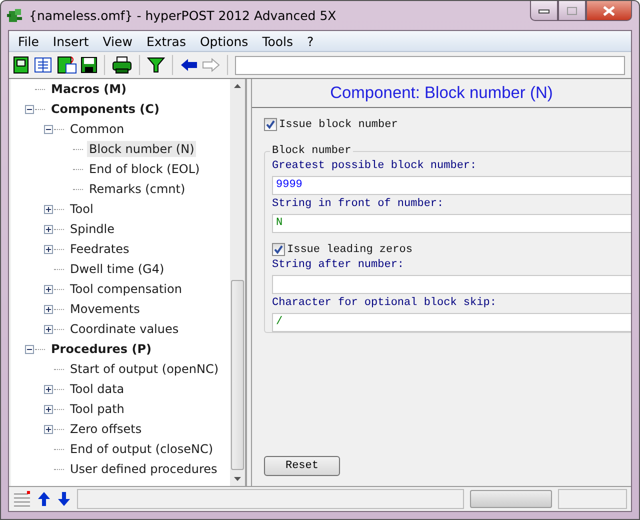 This screenshot has width=640, height=520. Describe the element at coordinates (375, 166) in the screenshot. I see `field-label: Greatest possible block number:` at that location.